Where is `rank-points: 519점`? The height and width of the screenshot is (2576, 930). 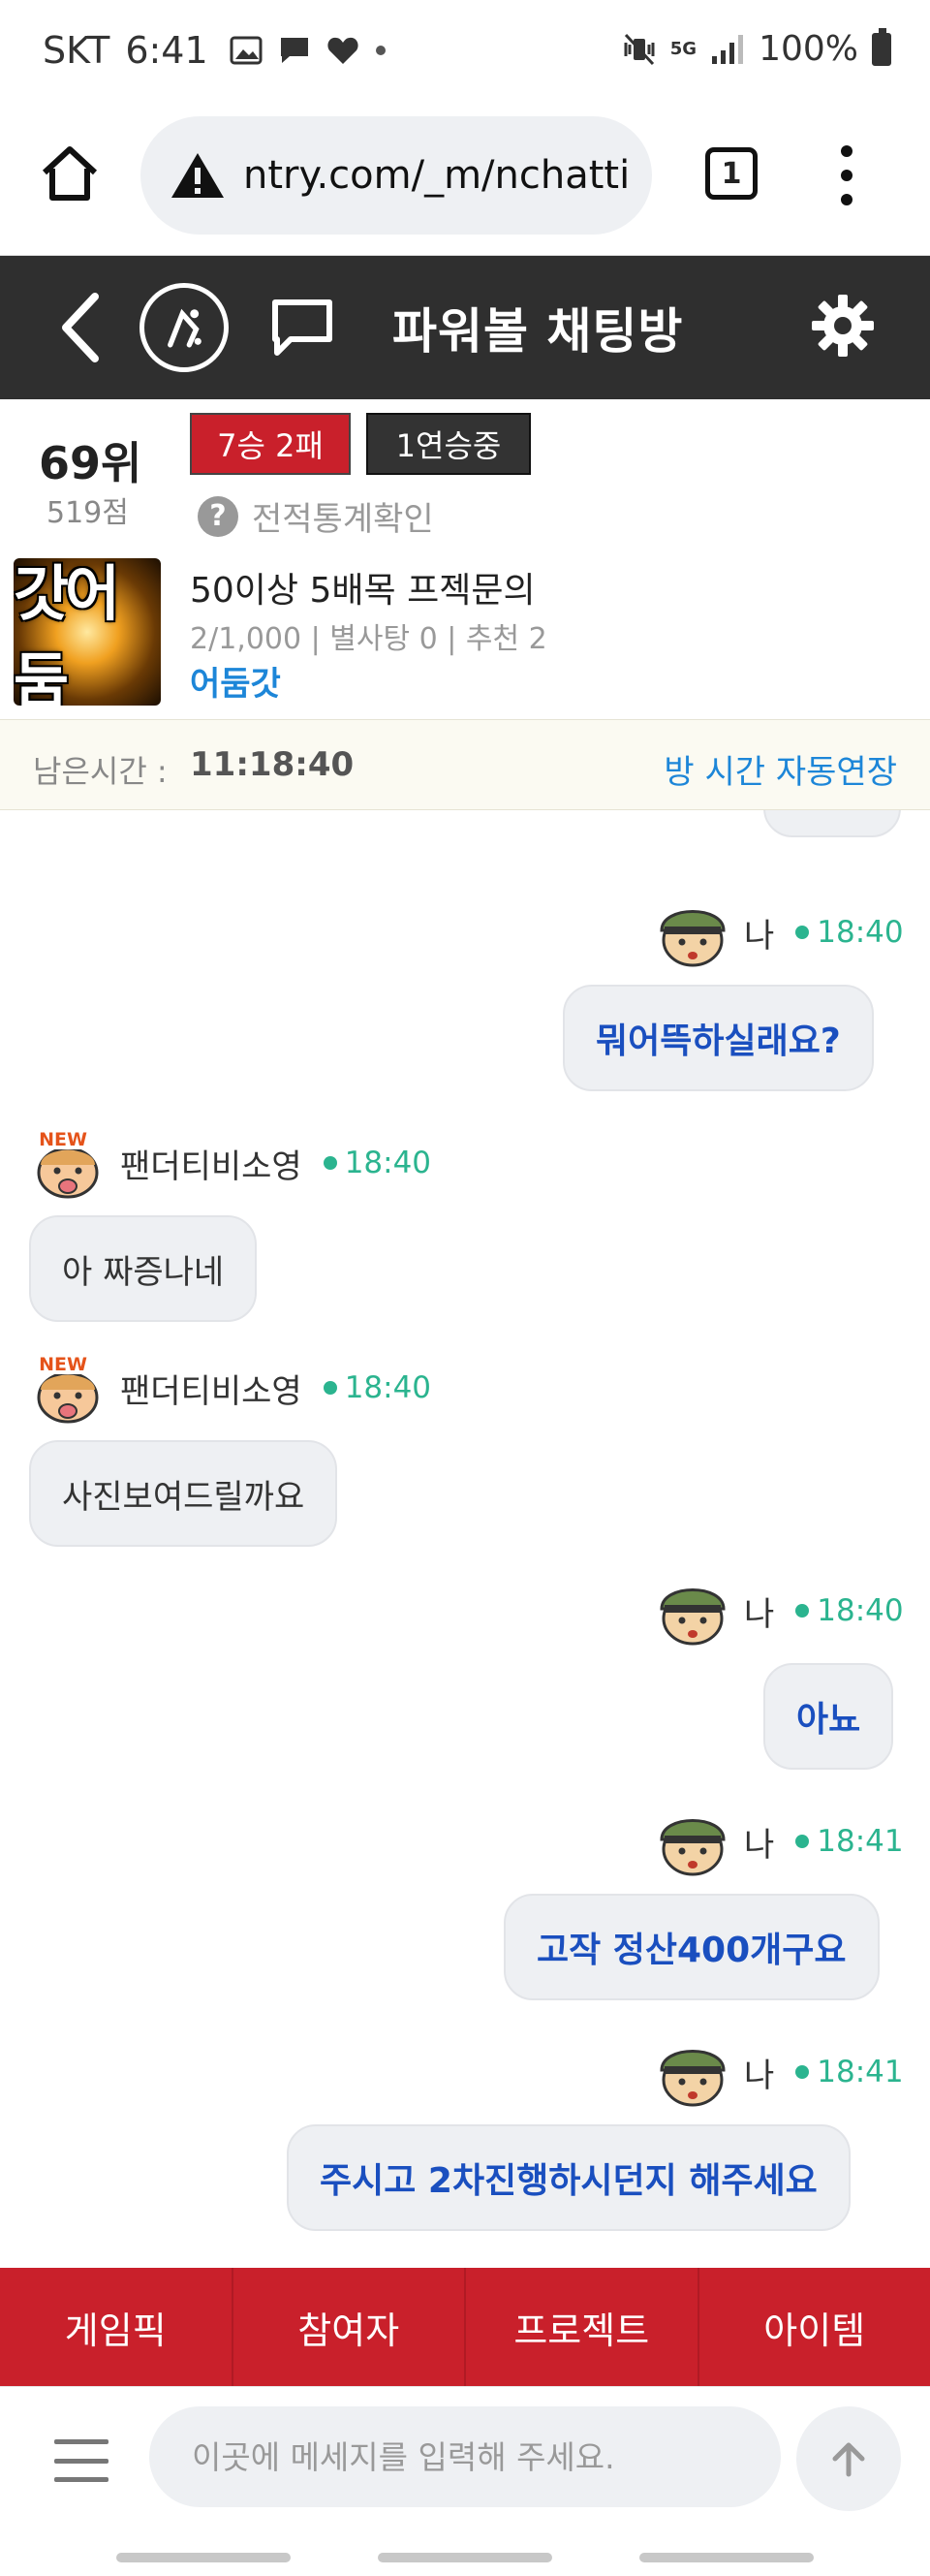 rank-points: 519점 is located at coordinates (87, 513).